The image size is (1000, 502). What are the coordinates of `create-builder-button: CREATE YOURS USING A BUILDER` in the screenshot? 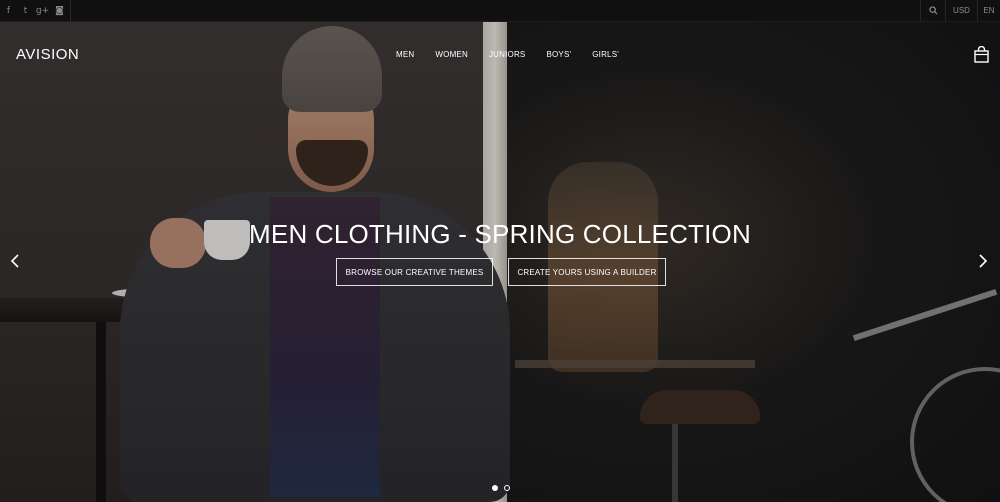 It's located at (587, 272).